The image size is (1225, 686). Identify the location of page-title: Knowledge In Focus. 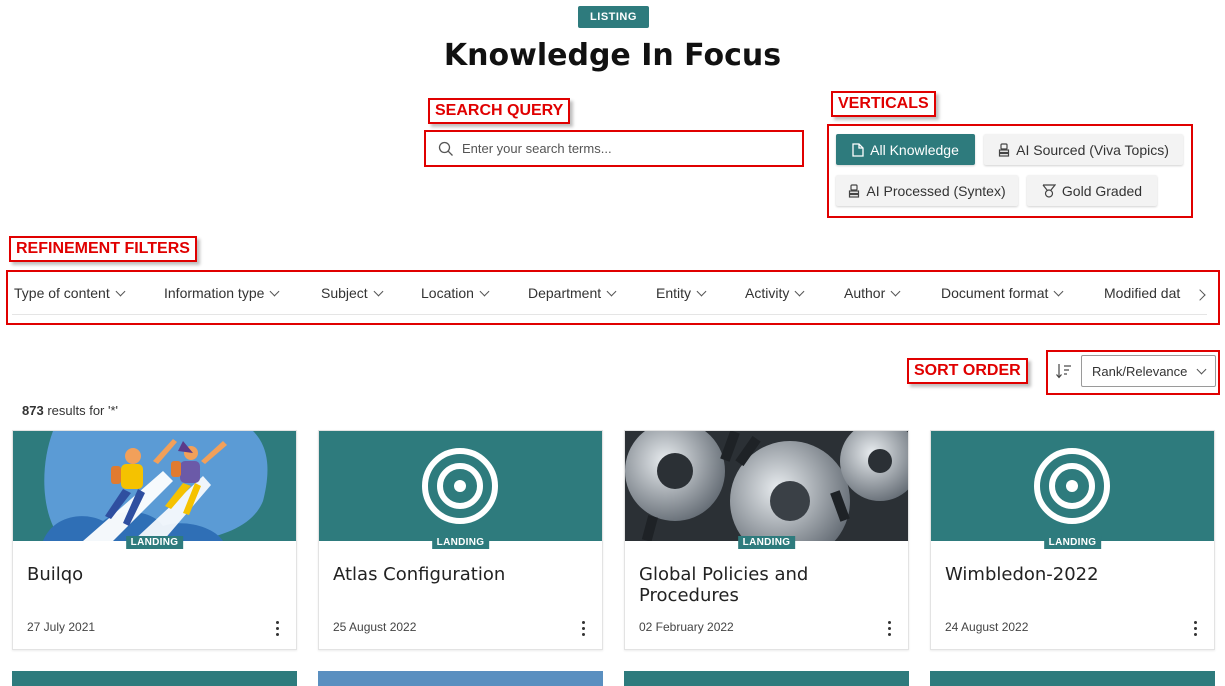
(612, 55).